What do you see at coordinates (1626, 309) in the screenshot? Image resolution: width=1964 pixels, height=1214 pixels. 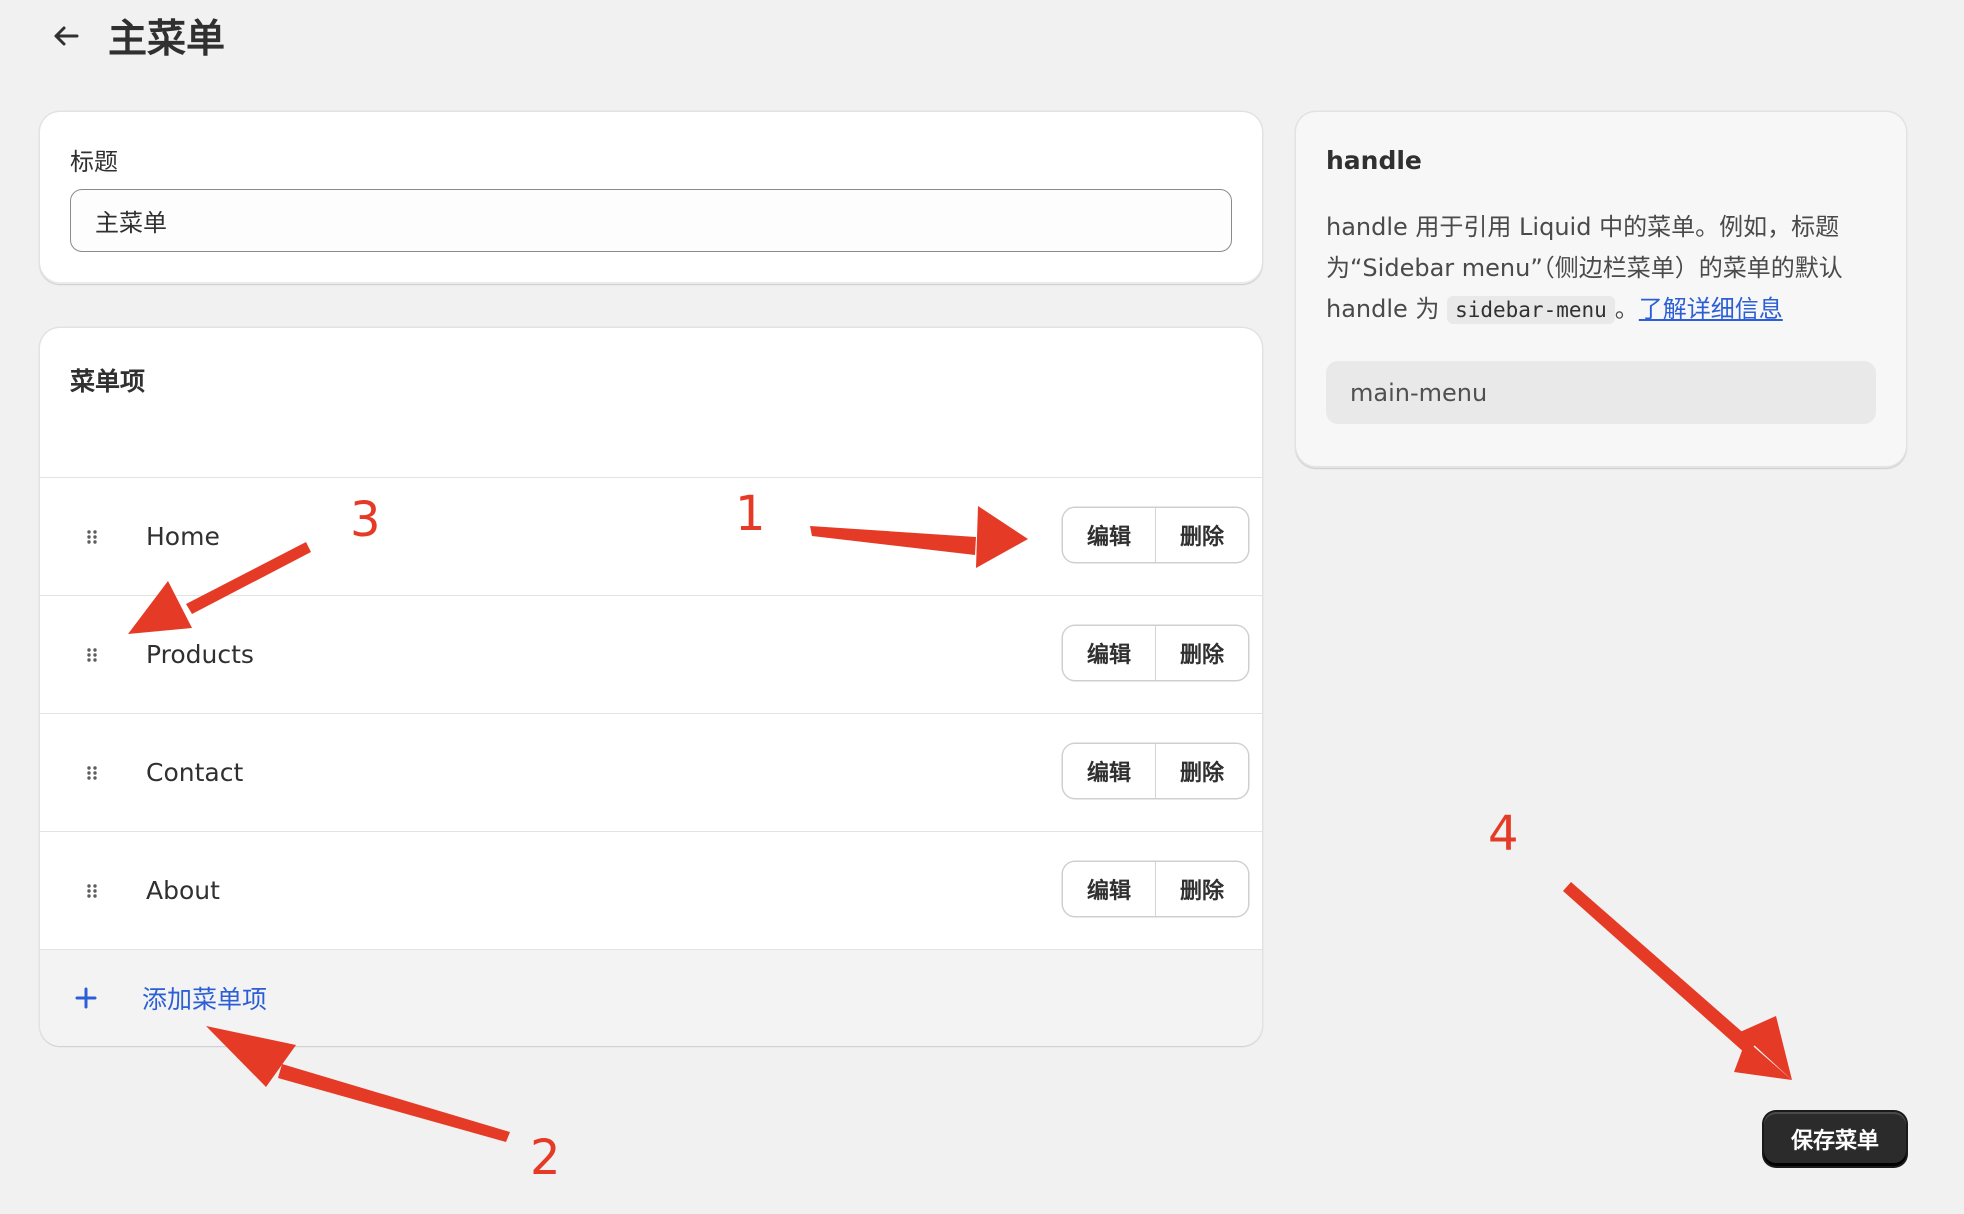 I see `handle-description-period: 。` at bounding box center [1626, 309].